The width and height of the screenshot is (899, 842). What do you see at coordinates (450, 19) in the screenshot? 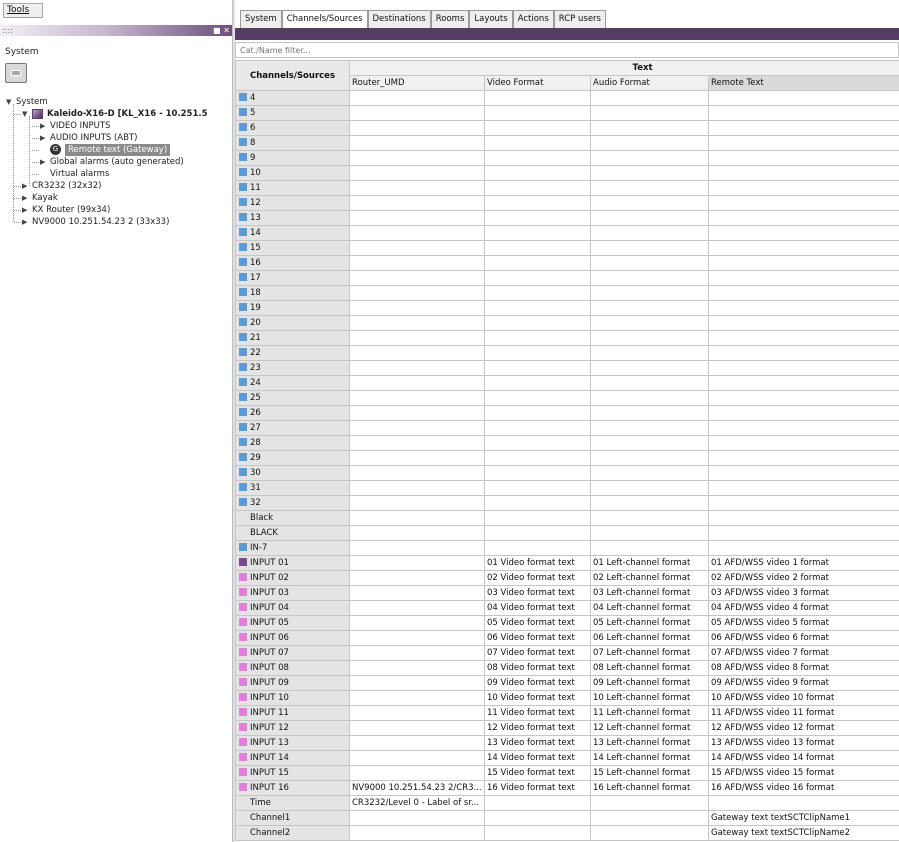
I see `tab-rooms: Rooms` at bounding box center [450, 19].